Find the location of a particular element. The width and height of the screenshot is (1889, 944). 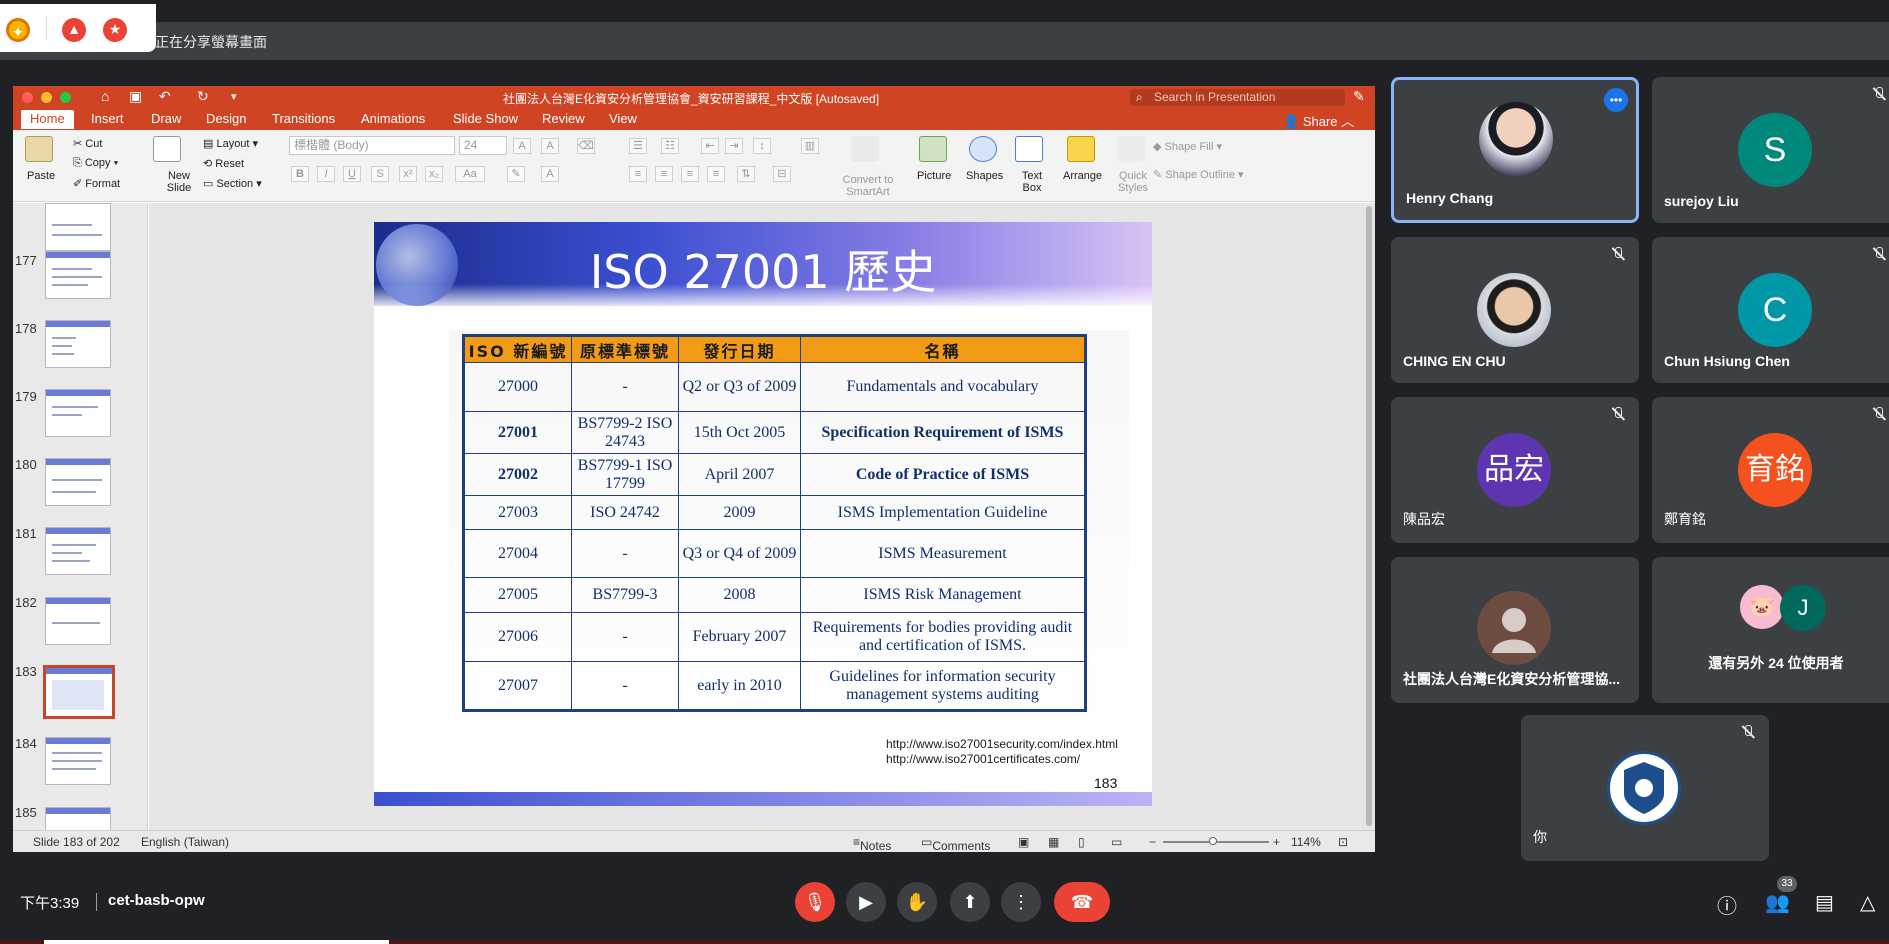

tab-draw: Draw is located at coordinates (166, 118).